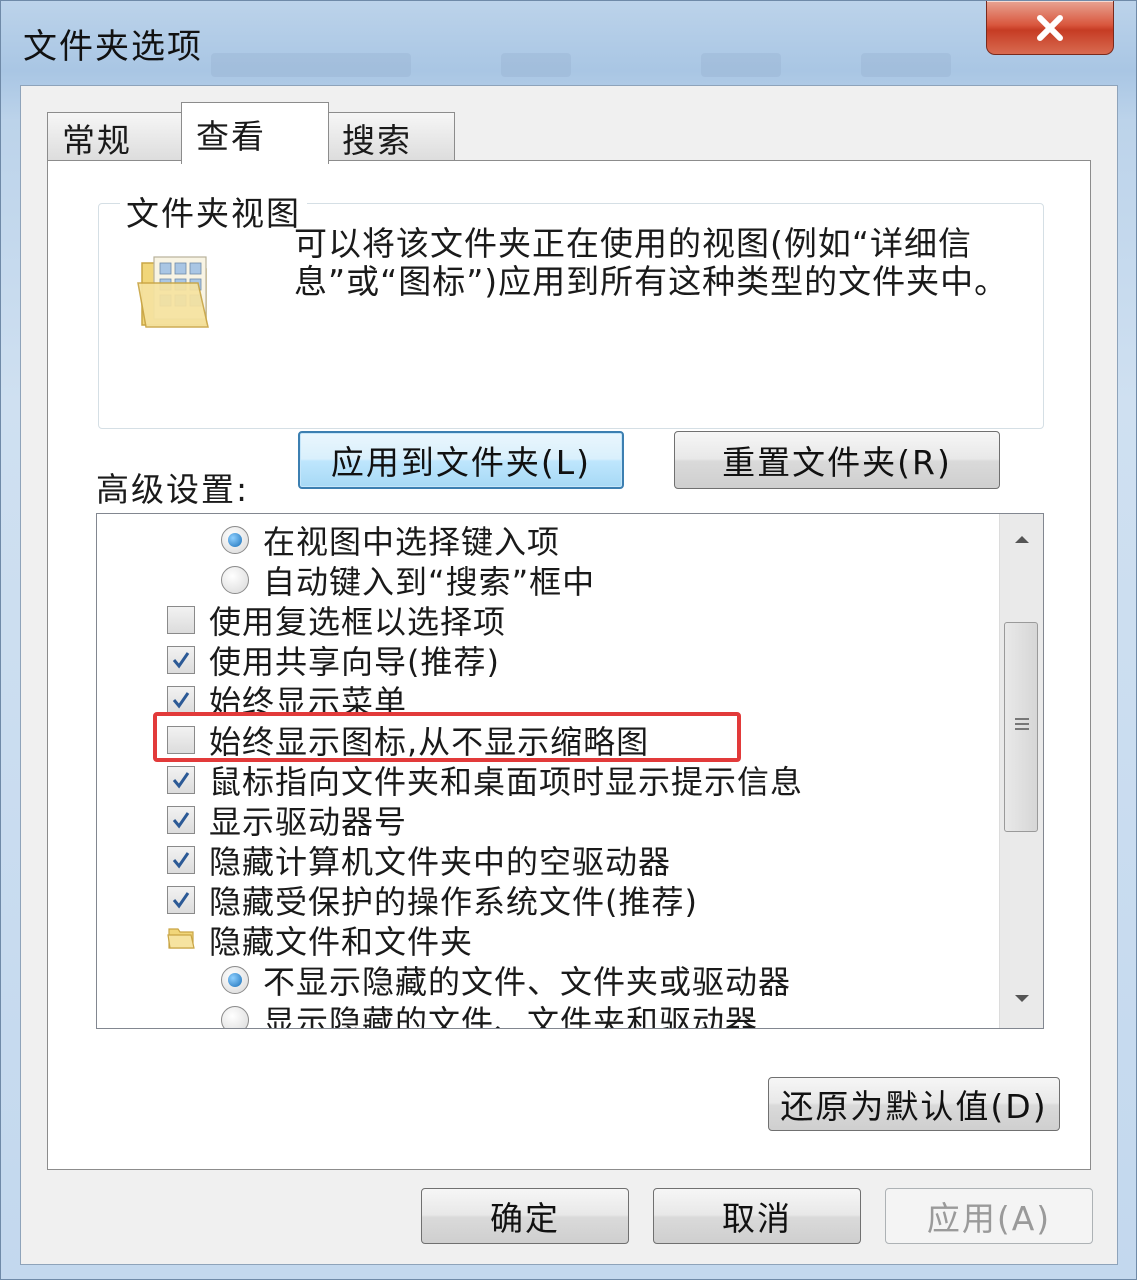  What do you see at coordinates (419, 860) in the screenshot?
I see `list-item: 隐藏计算机文件夹中的空驱动器` at bounding box center [419, 860].